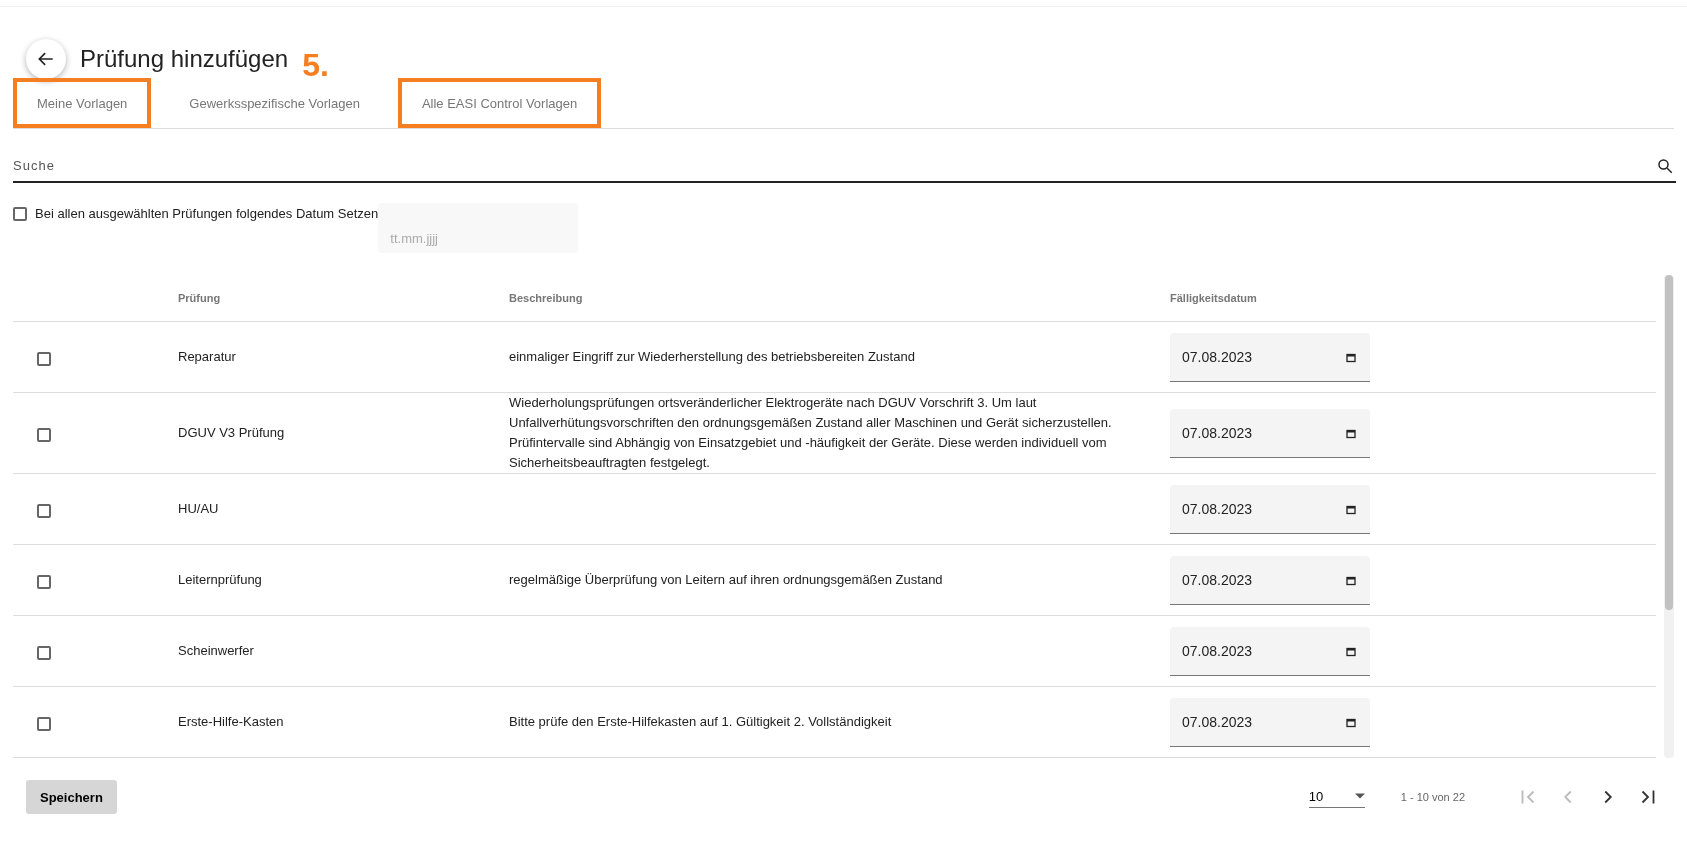  What do you see at coordinates (1214, 298) in the screenshot?
I see `column-header: Fälligkeitsdatum` at bounding box center [1214, 298].